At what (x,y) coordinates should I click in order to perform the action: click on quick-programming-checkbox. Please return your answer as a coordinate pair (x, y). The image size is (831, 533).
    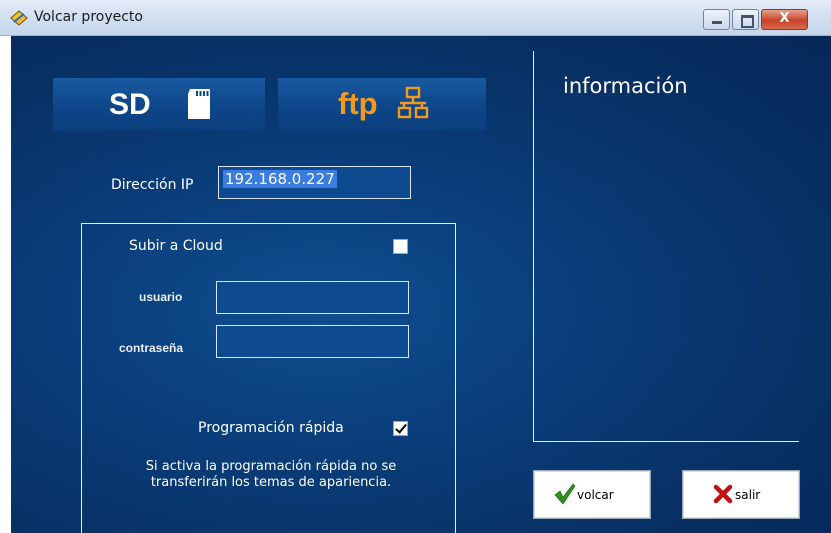
    Looking at the image, I should click on (400, 428).